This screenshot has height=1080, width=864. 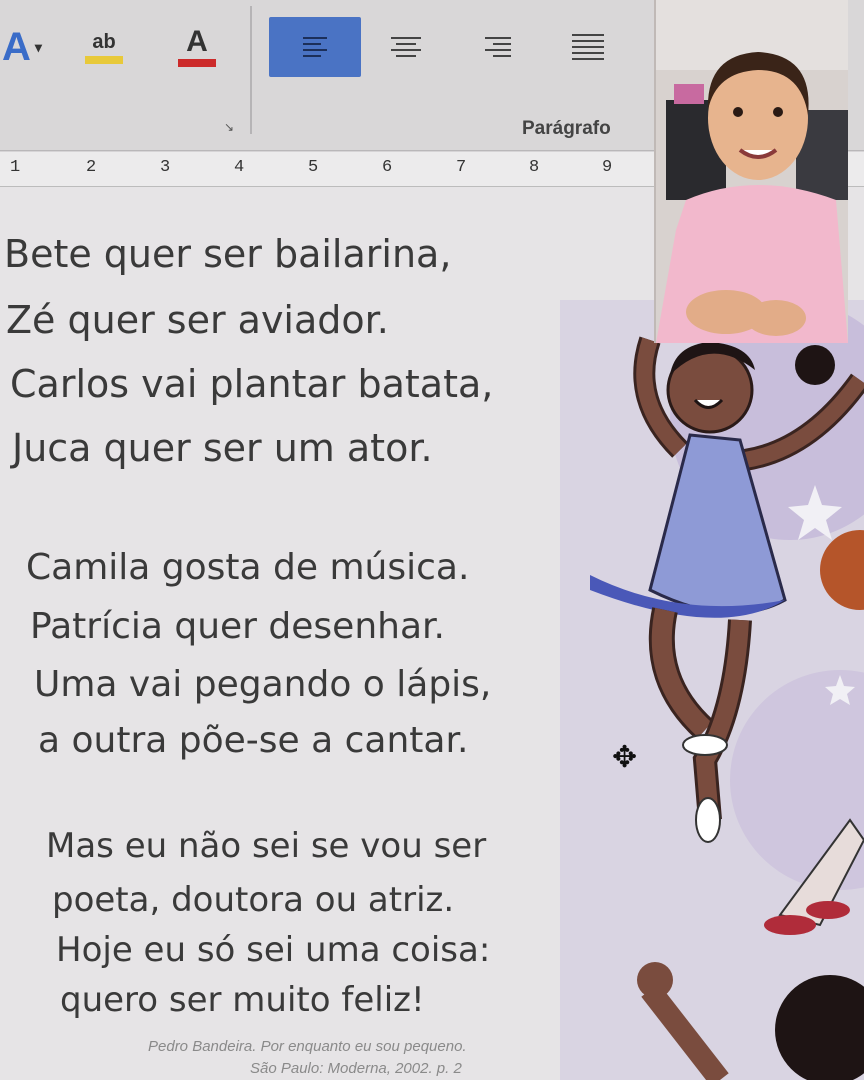 I want to click on webcam-video, so click(x=752, y=171).